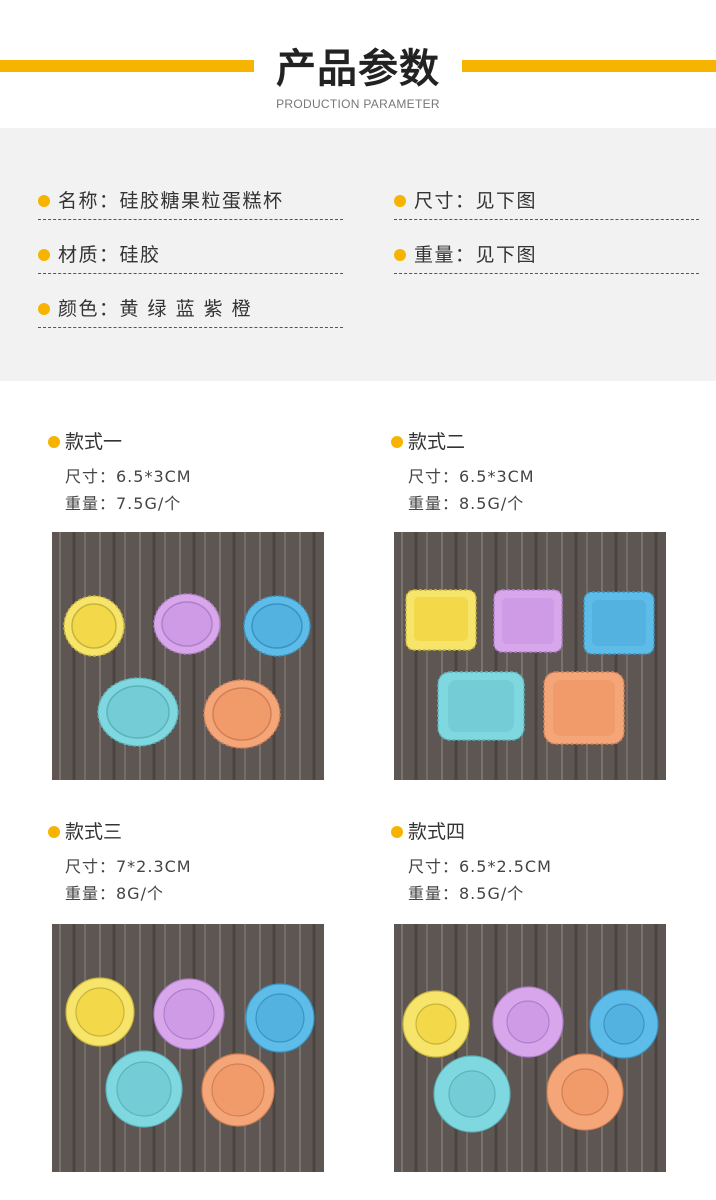 The height and width of the screenshot is (1200, 716). What do you see at coordinates (188, 656) in the screenshot?
I see `round-cupcake-liners-photo` at bounding box center [188, 656].